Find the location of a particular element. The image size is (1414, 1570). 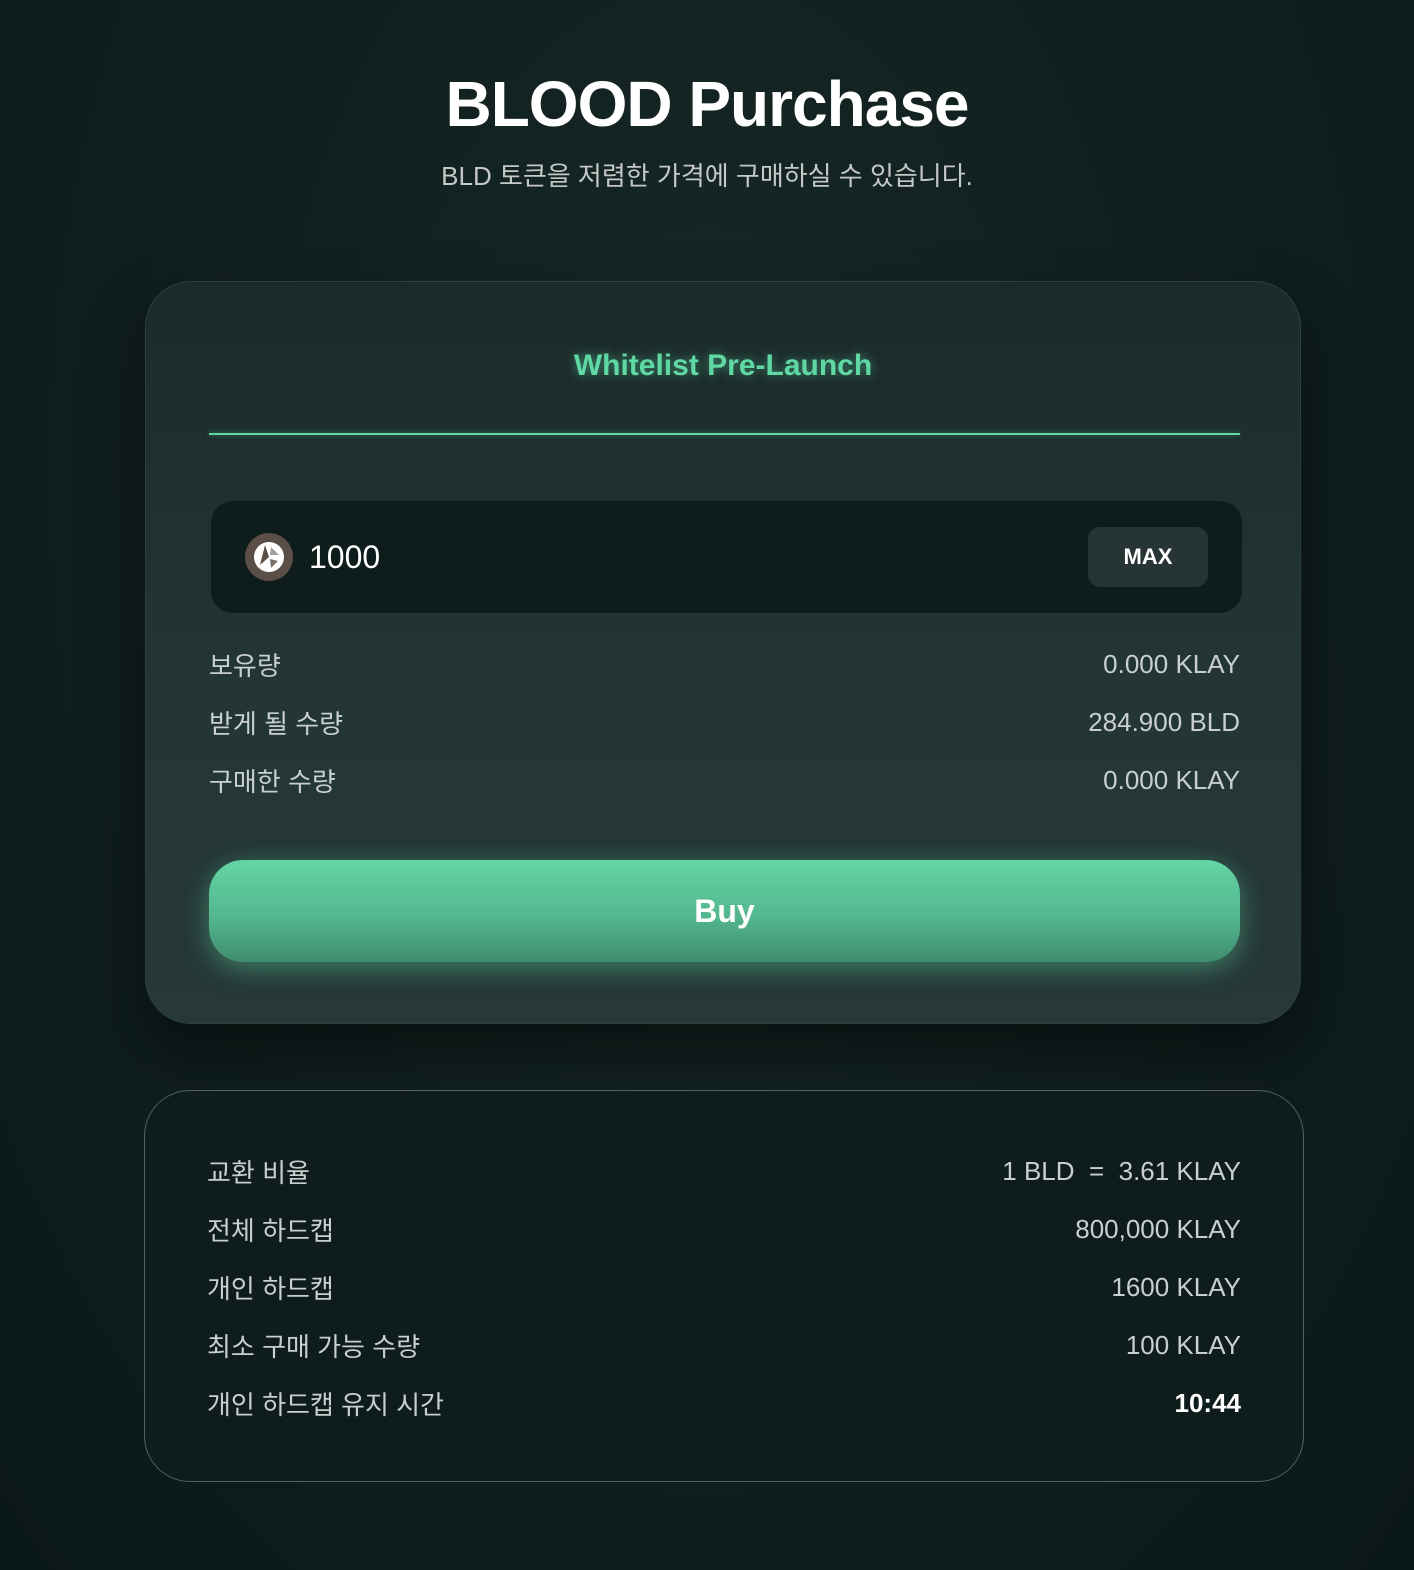

total-hardcap-row: 전체 하드캡 800,000 KLAY is located at coordinates (724, 1229).